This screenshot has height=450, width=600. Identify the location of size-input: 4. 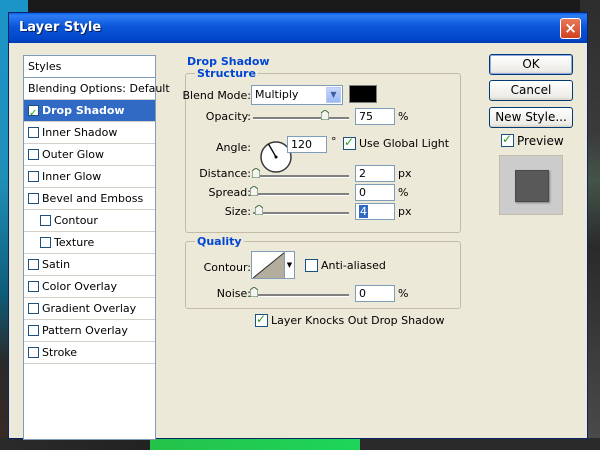
(375, 211).